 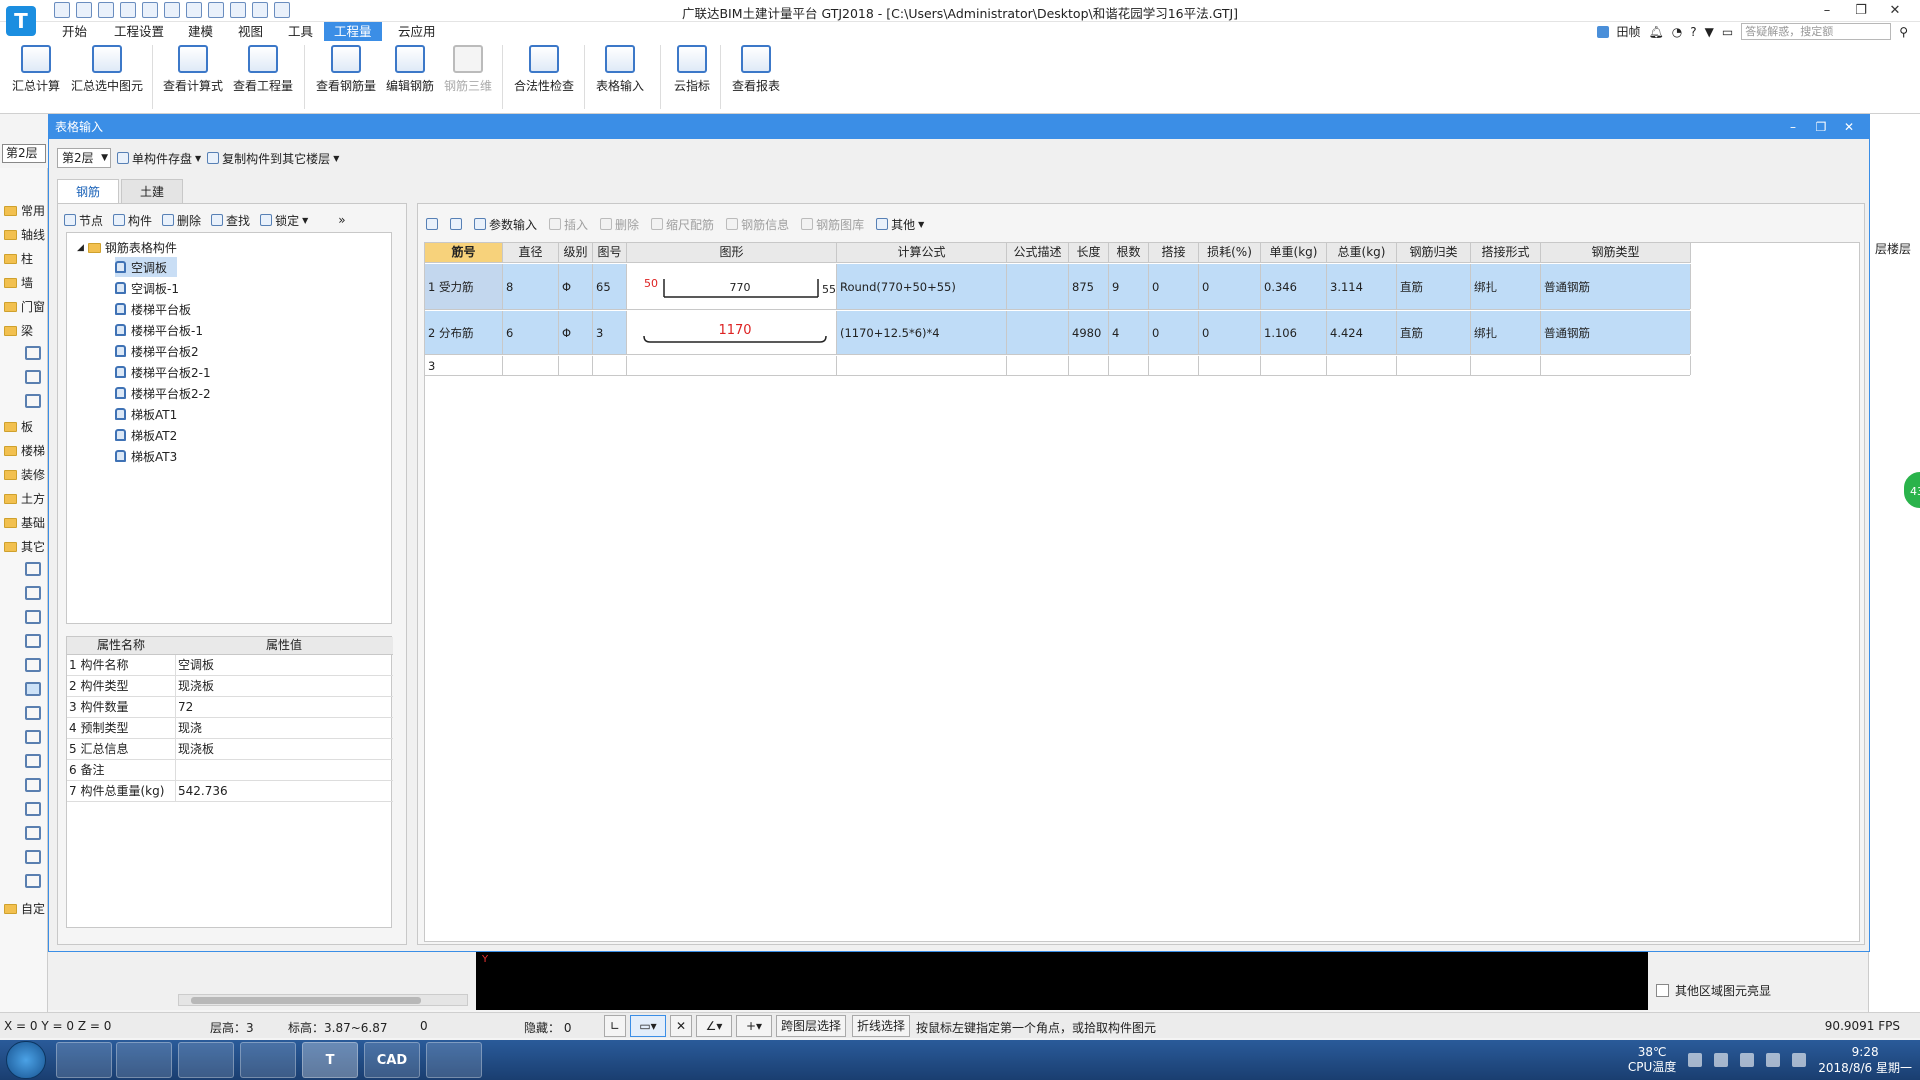 I want to click on rebar-library-button: 钢筋图库, so click(x=832, y=224).